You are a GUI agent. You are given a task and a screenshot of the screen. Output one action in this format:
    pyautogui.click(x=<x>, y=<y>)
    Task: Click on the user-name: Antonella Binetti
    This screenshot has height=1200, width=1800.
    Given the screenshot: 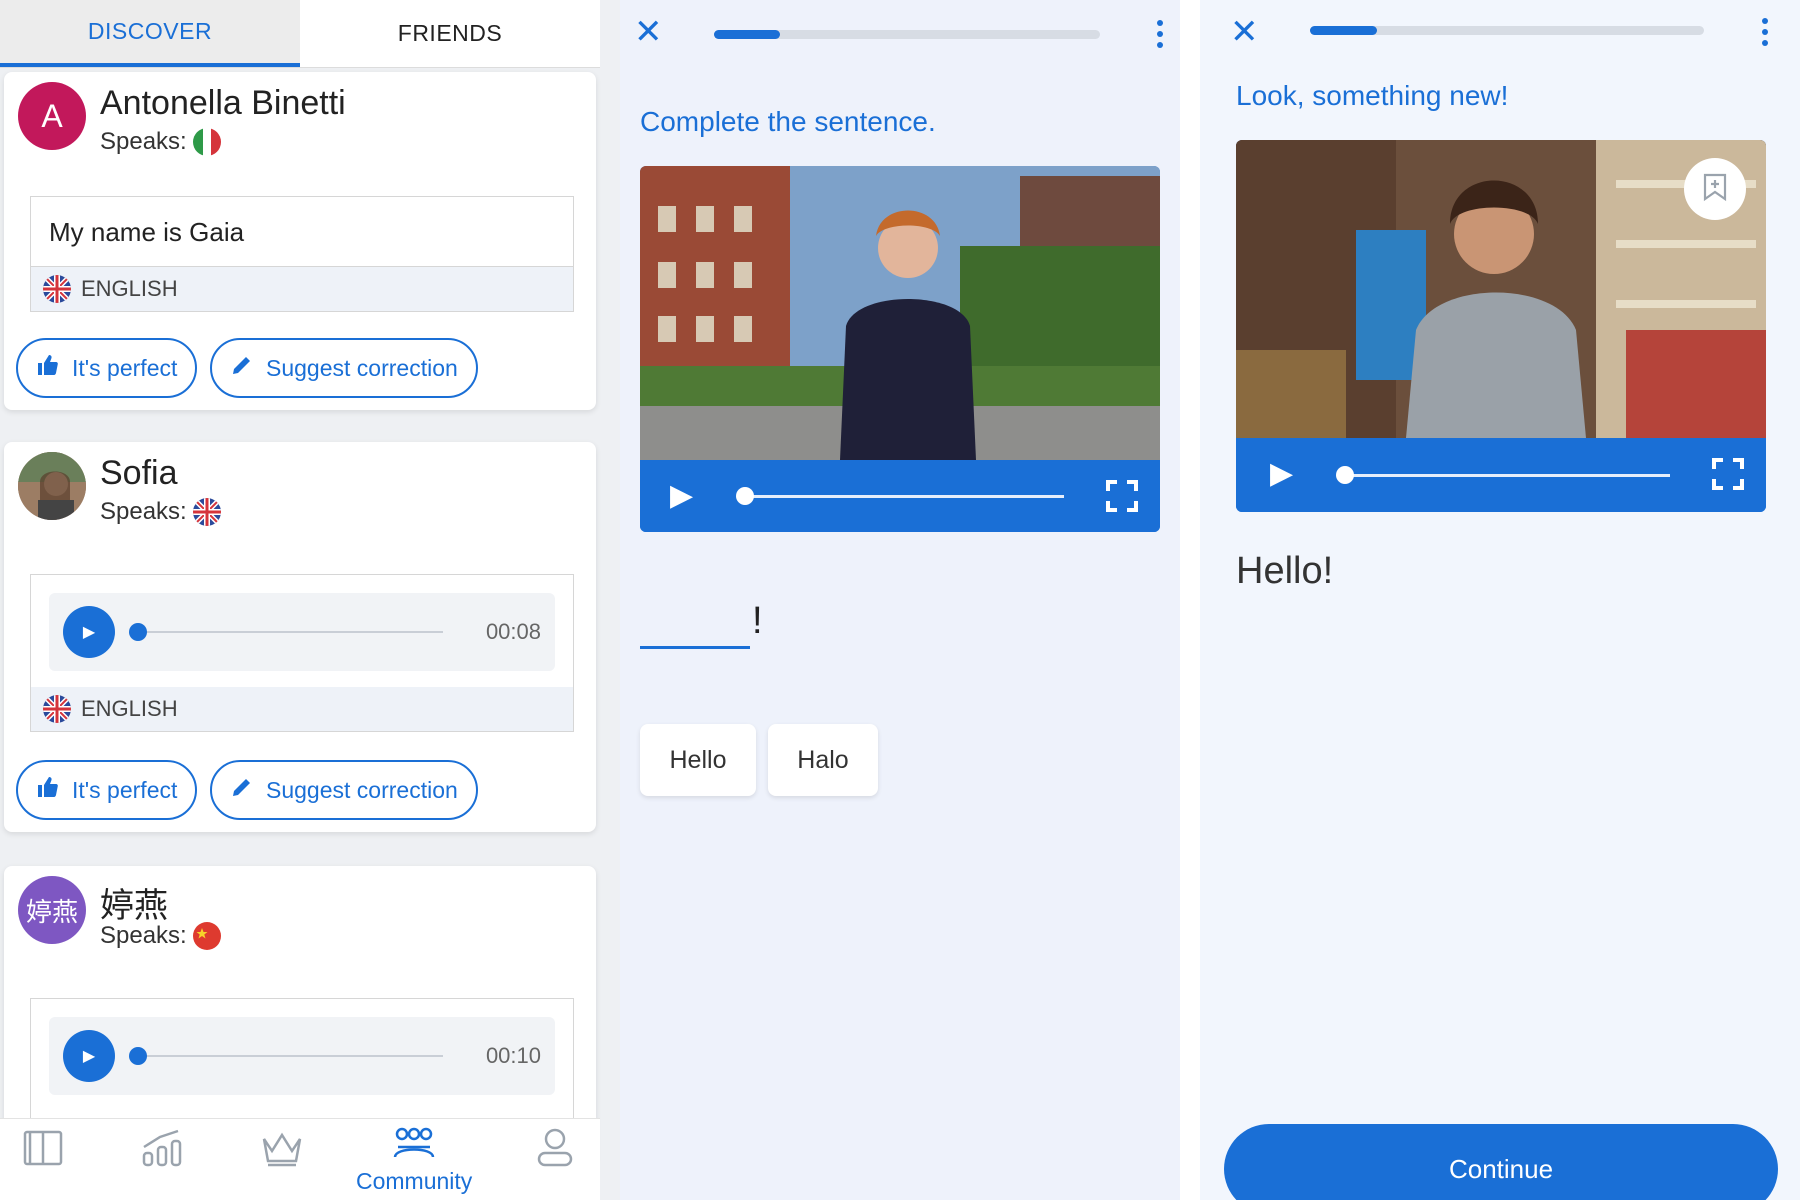 What is the action you would take?
    pyautogui.click(x=223, y=103)
    